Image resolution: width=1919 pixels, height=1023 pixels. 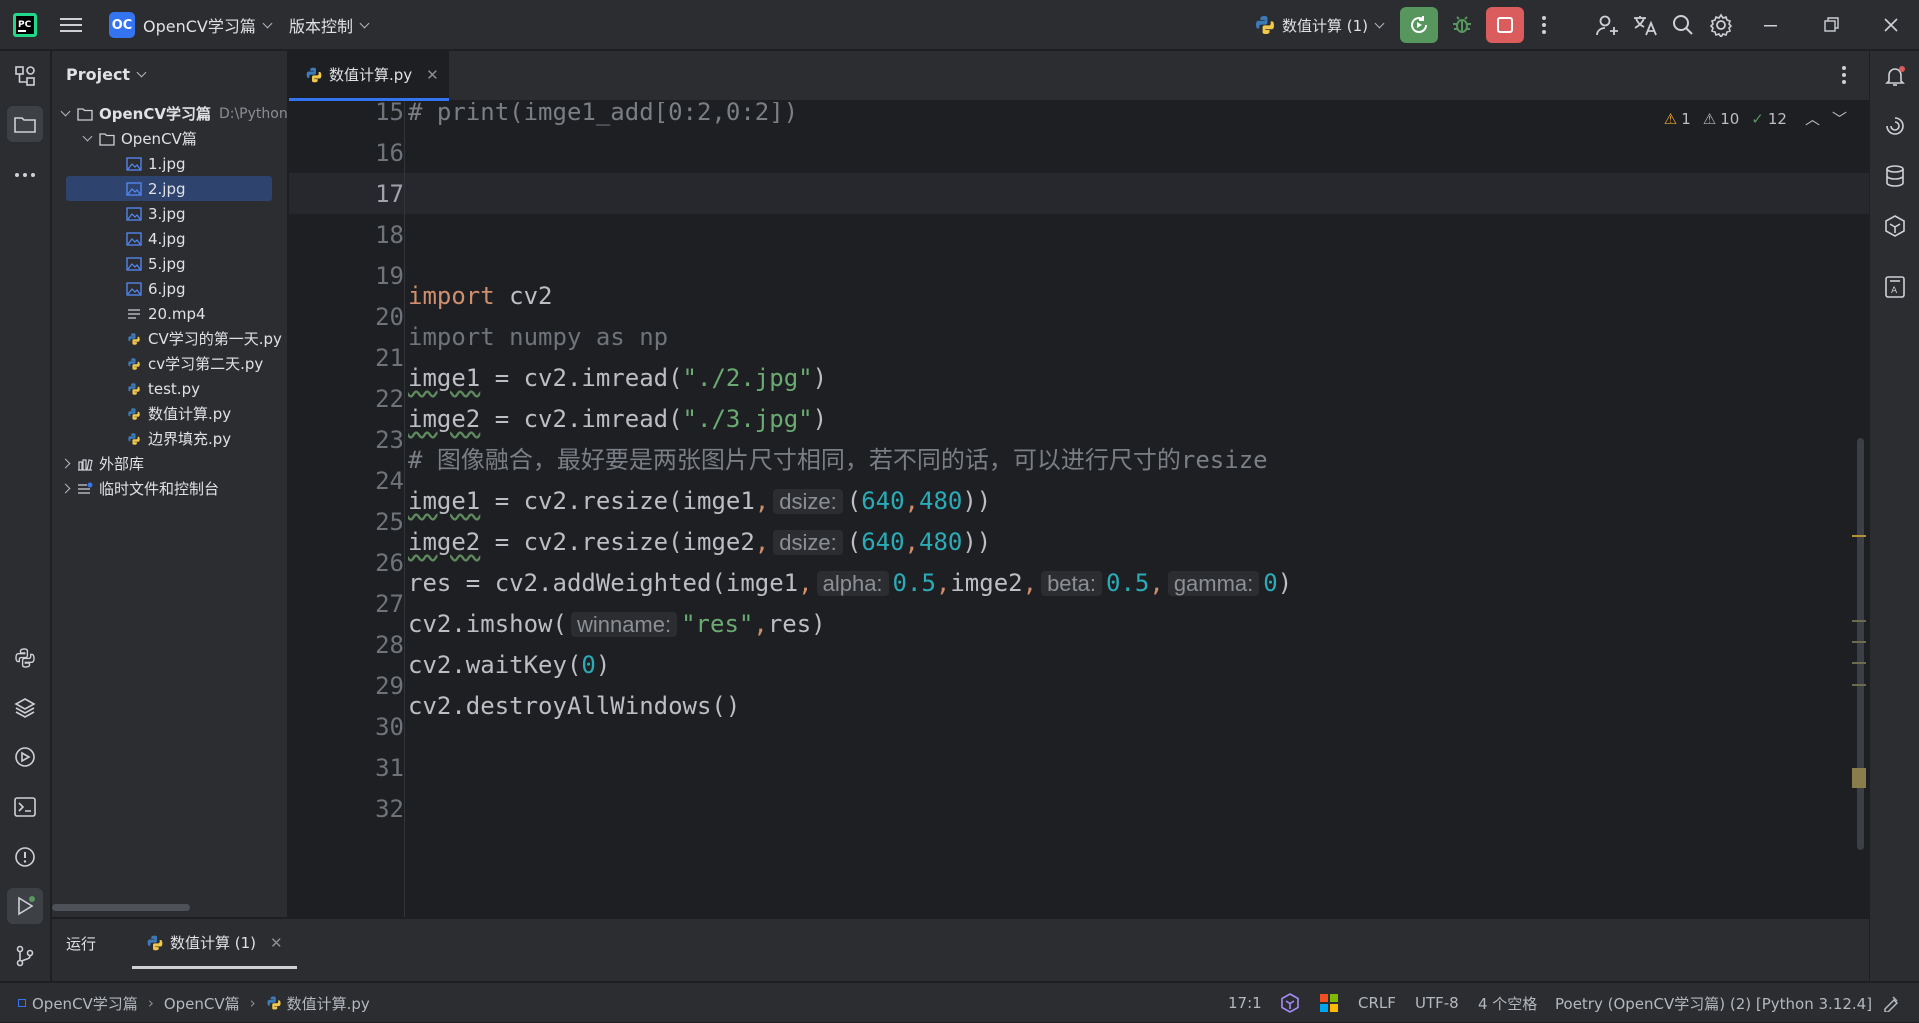 I want to click on run-tab: 数值计算 (1) ✕, so click(x=214, y=944).